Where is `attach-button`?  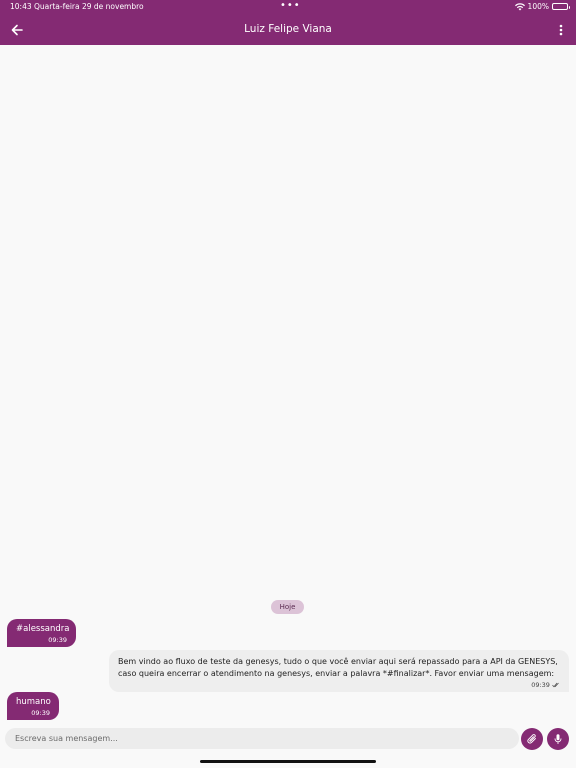
attach-button is located at coordinates (532, 739).